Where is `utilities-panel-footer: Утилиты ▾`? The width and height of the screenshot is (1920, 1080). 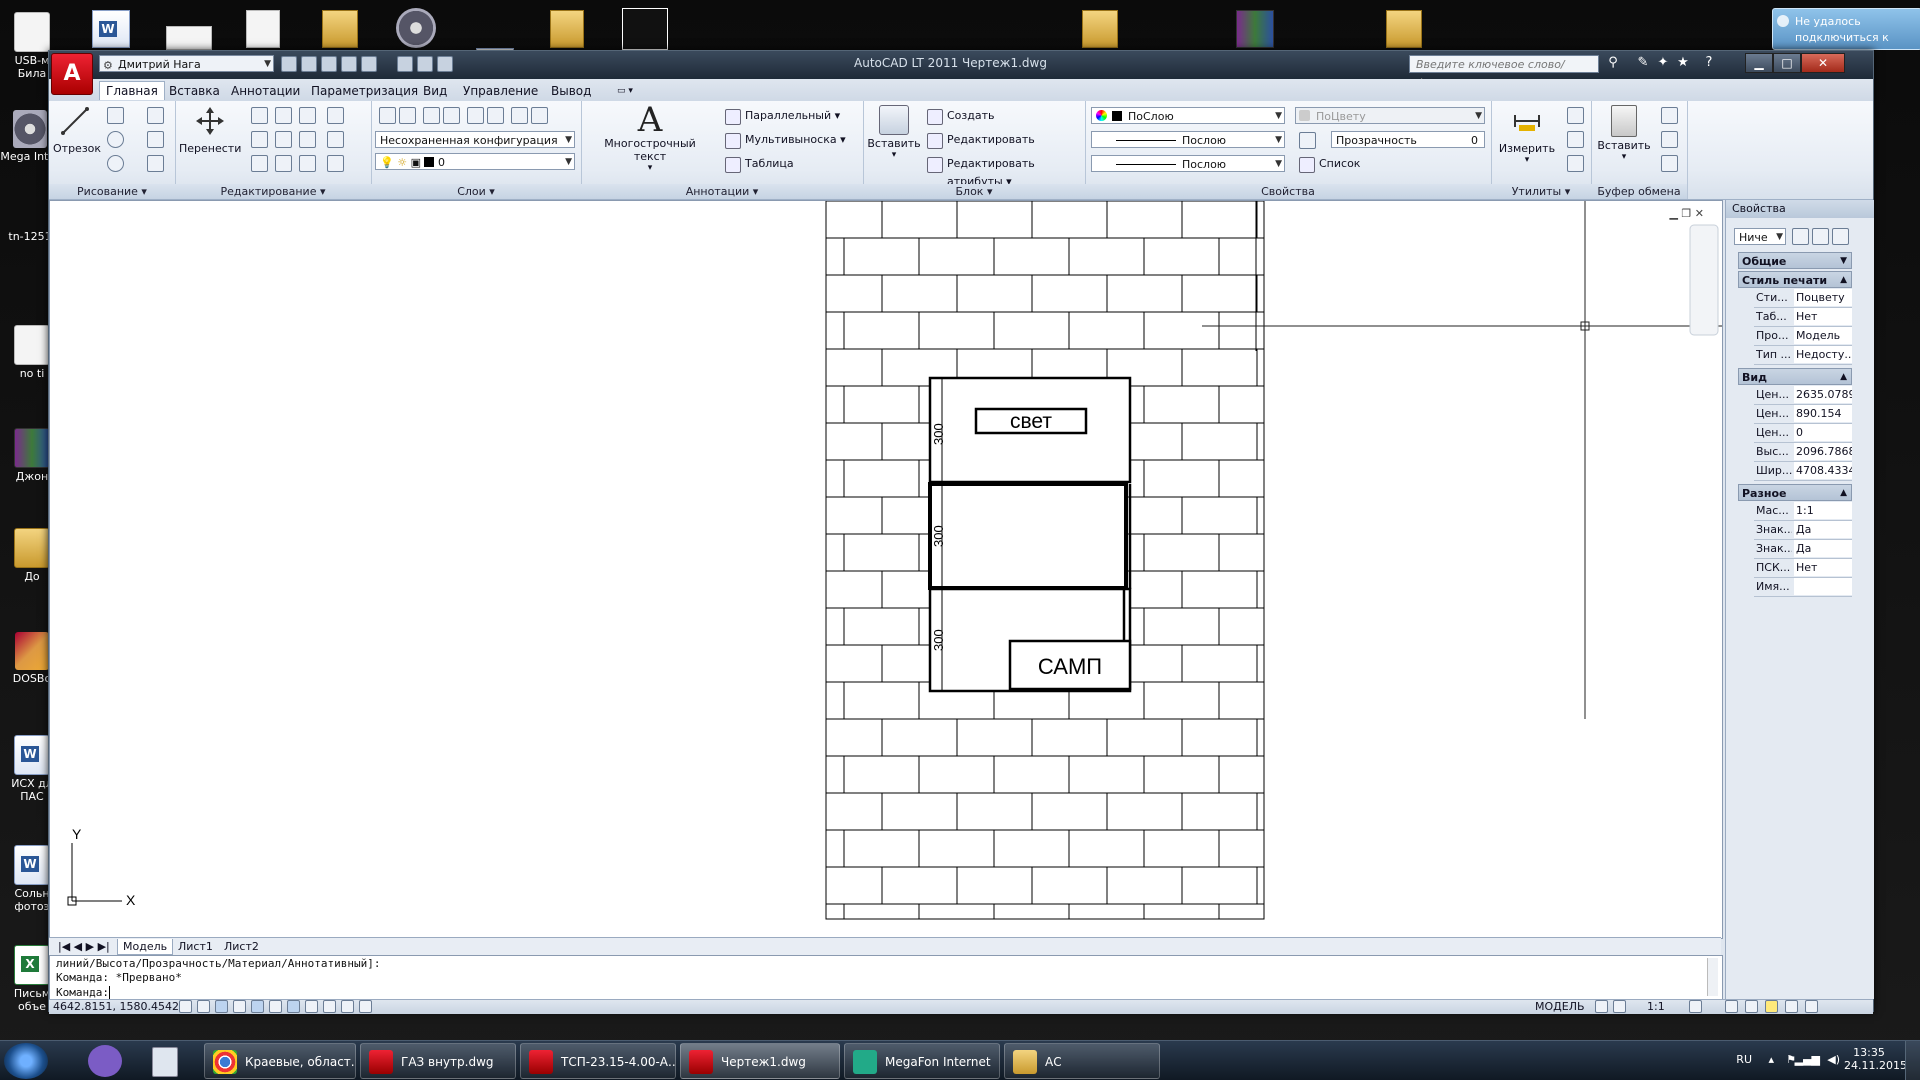
utilities-panel-footer: Утилиты ▾ is located at coordinates (1541, 191).